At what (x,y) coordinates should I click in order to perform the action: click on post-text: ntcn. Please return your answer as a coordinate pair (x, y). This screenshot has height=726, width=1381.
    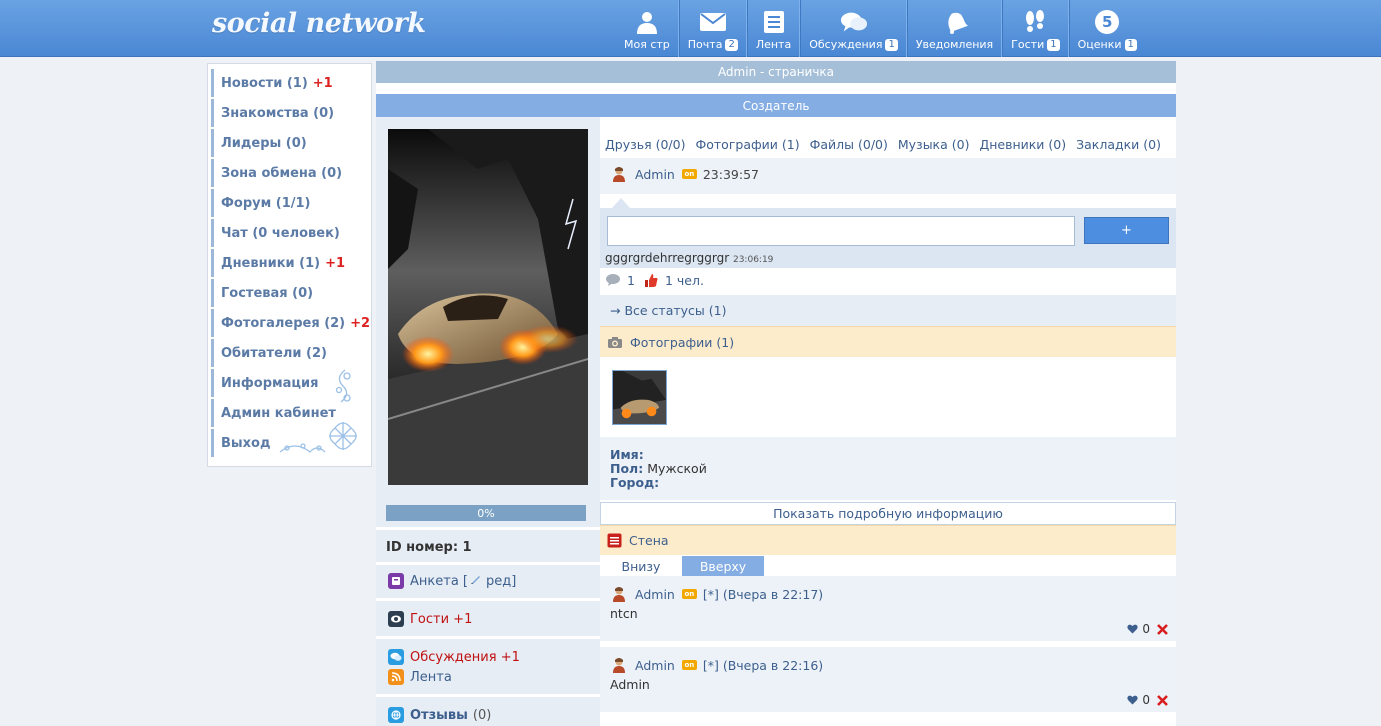
    Looking at the image, I should click on (624, 613).